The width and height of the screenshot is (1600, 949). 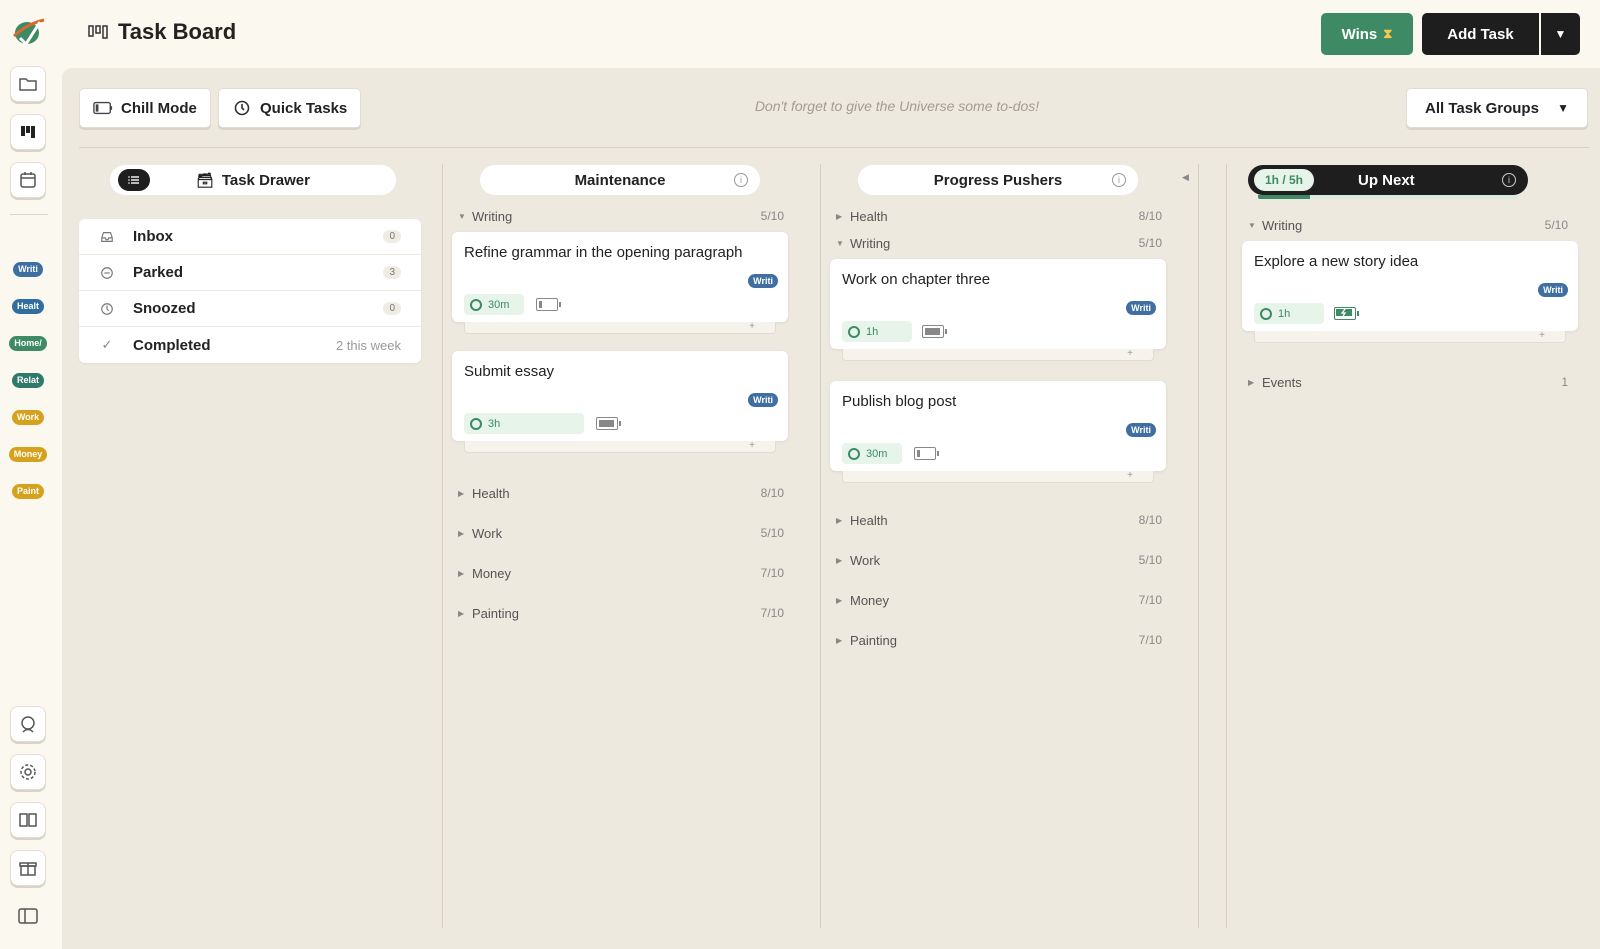 What do you see at coordinates (28, 180) in the screenshot?
I see `calendar-icon` at bounding box center [28, 180].